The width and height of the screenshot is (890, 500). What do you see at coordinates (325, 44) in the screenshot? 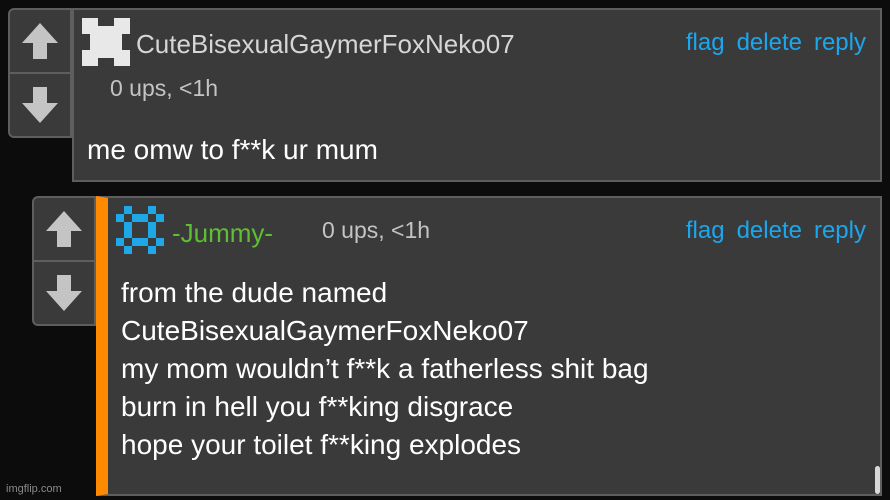
I see `username-link: CuteBisexualGaymerFoxNeko07` at bounding box center [325, 44].